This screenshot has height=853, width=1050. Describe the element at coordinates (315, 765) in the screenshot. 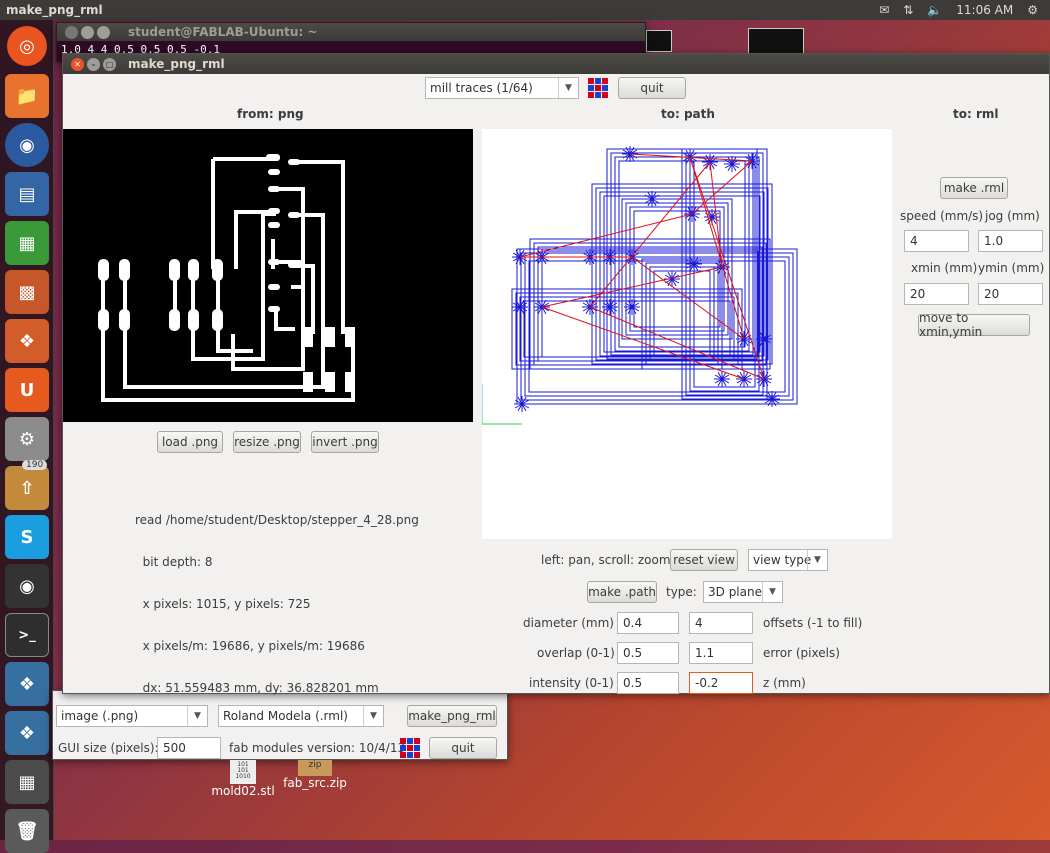

I see `archive-tag: zip` at that location.